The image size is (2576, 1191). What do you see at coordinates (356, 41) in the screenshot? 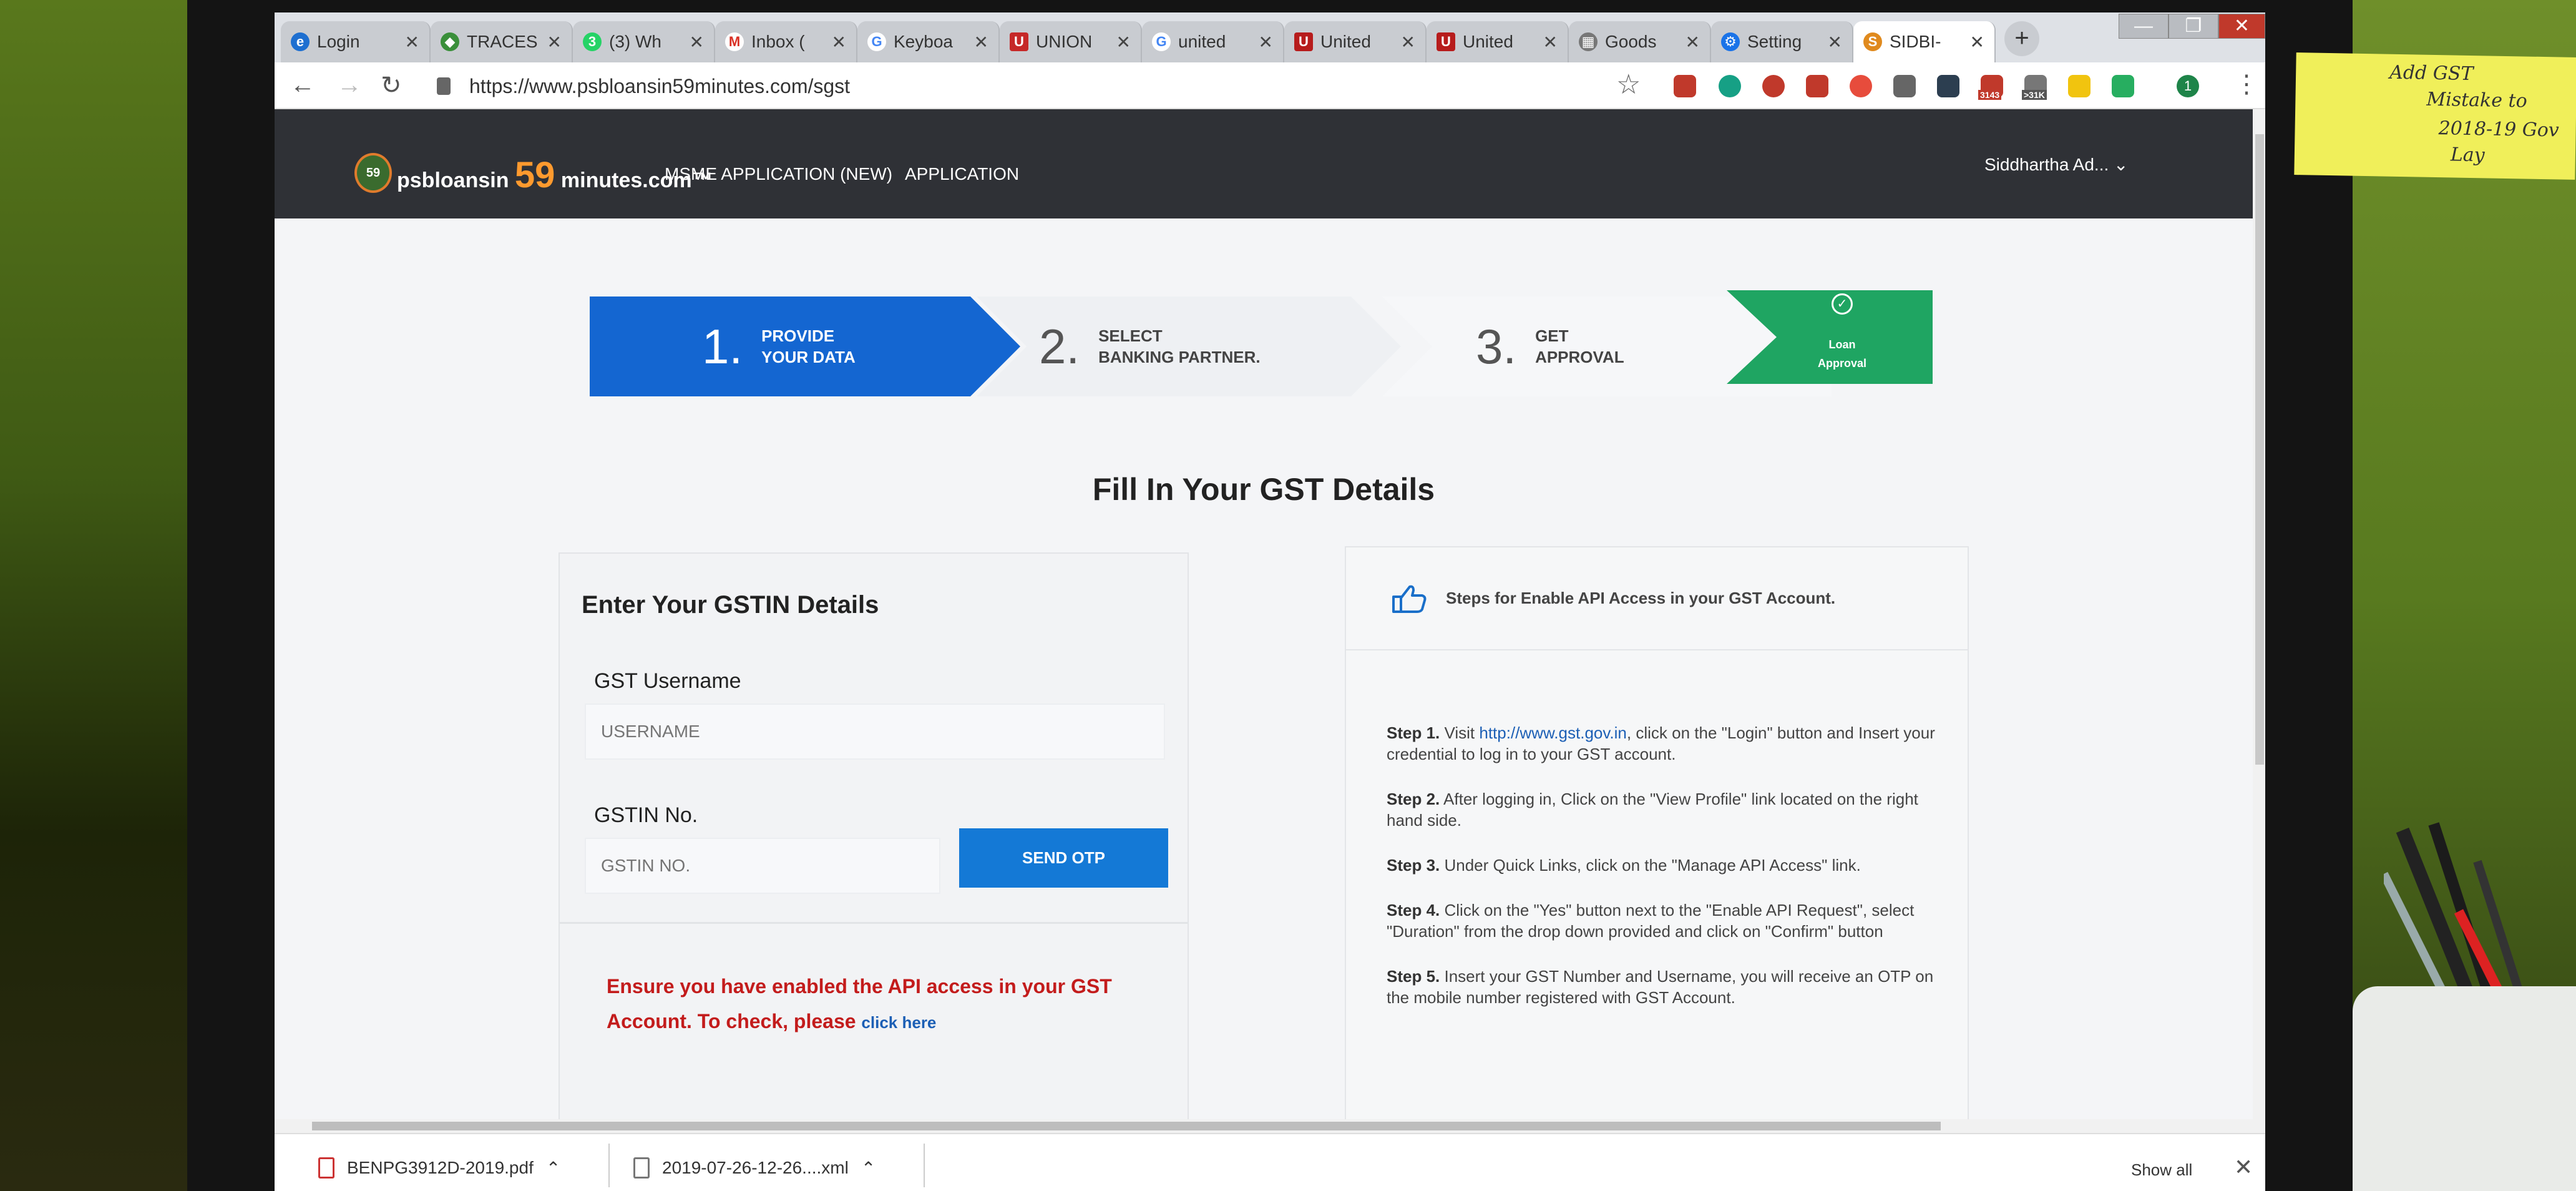
I see `tab-login: e Login ✕` at bounding box center [356, 41].